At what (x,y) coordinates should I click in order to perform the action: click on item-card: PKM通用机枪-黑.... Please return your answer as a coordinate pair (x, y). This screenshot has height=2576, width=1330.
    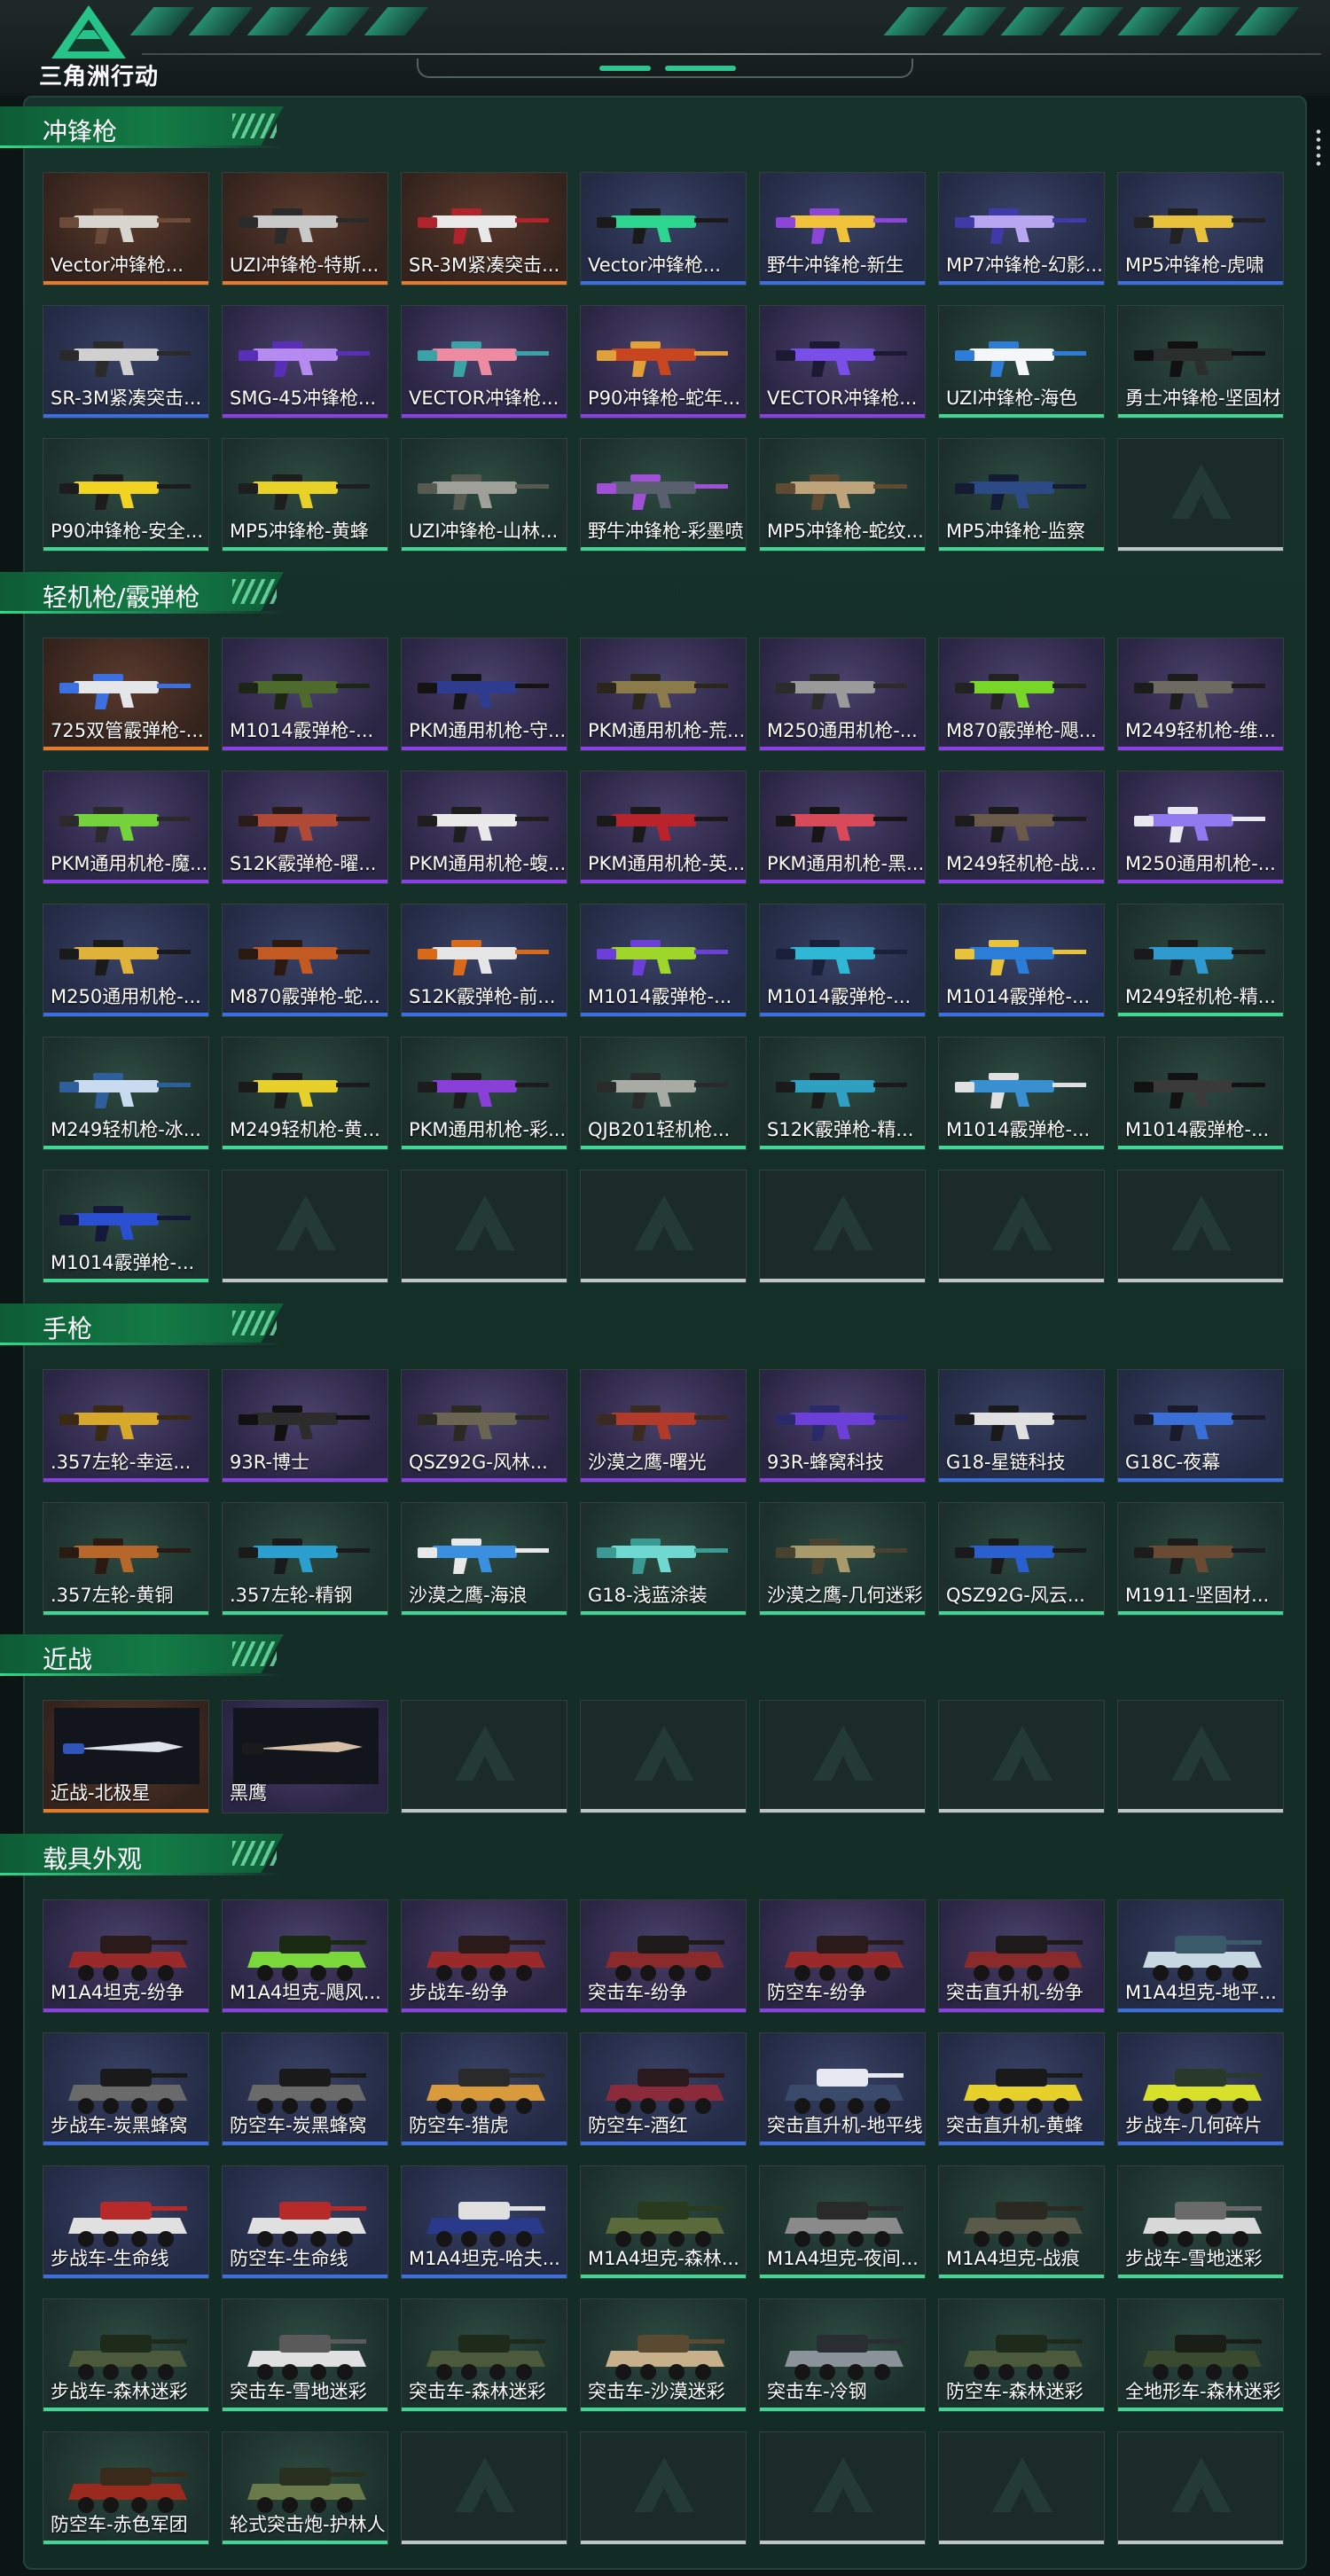
    Looking at the image, I should click on (842, 827).